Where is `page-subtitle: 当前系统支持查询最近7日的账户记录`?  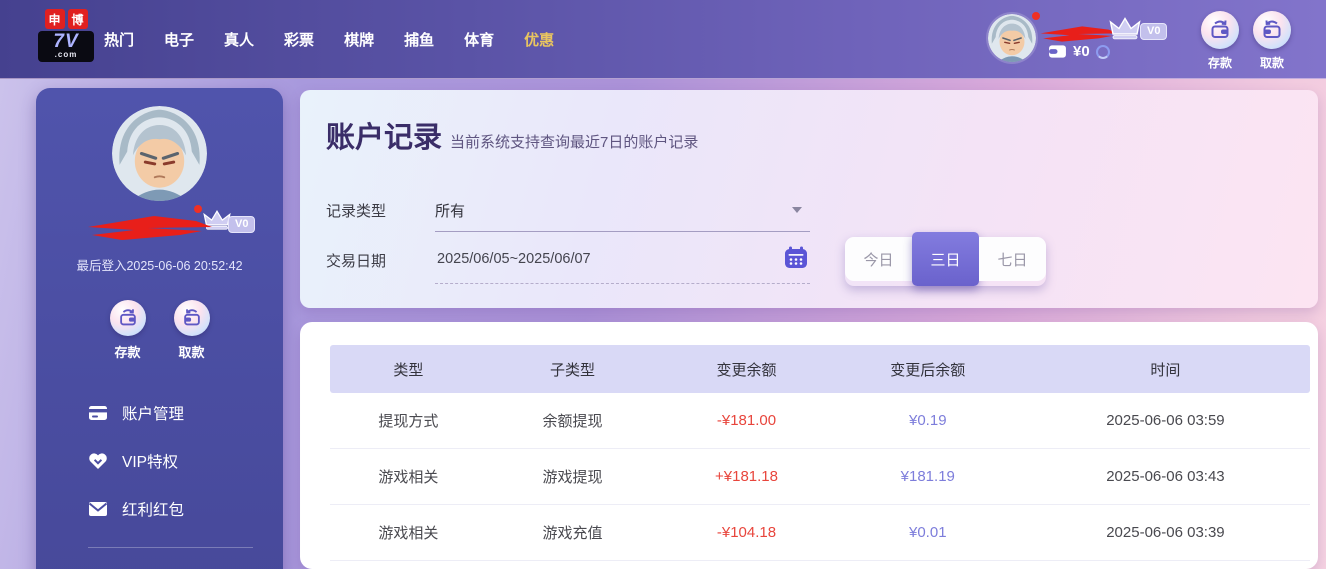 page-subtitle: 当前系统支持查询最近7日的账户记录 is located at coordinates (574, 142).